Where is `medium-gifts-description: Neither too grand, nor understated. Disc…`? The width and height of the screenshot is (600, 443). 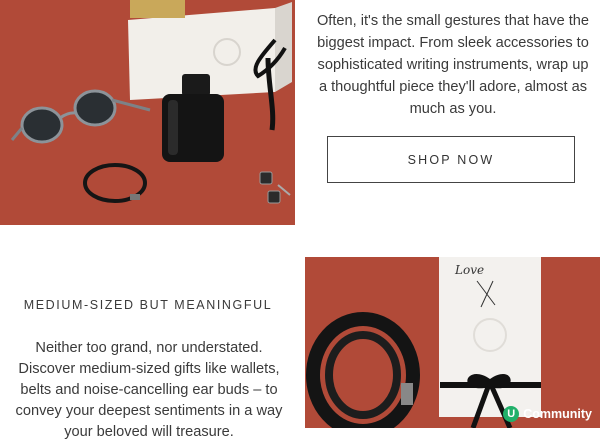
medium-gifts-description: Neither too grand, nor understated. Disc… is located at coordinates (149, 390).